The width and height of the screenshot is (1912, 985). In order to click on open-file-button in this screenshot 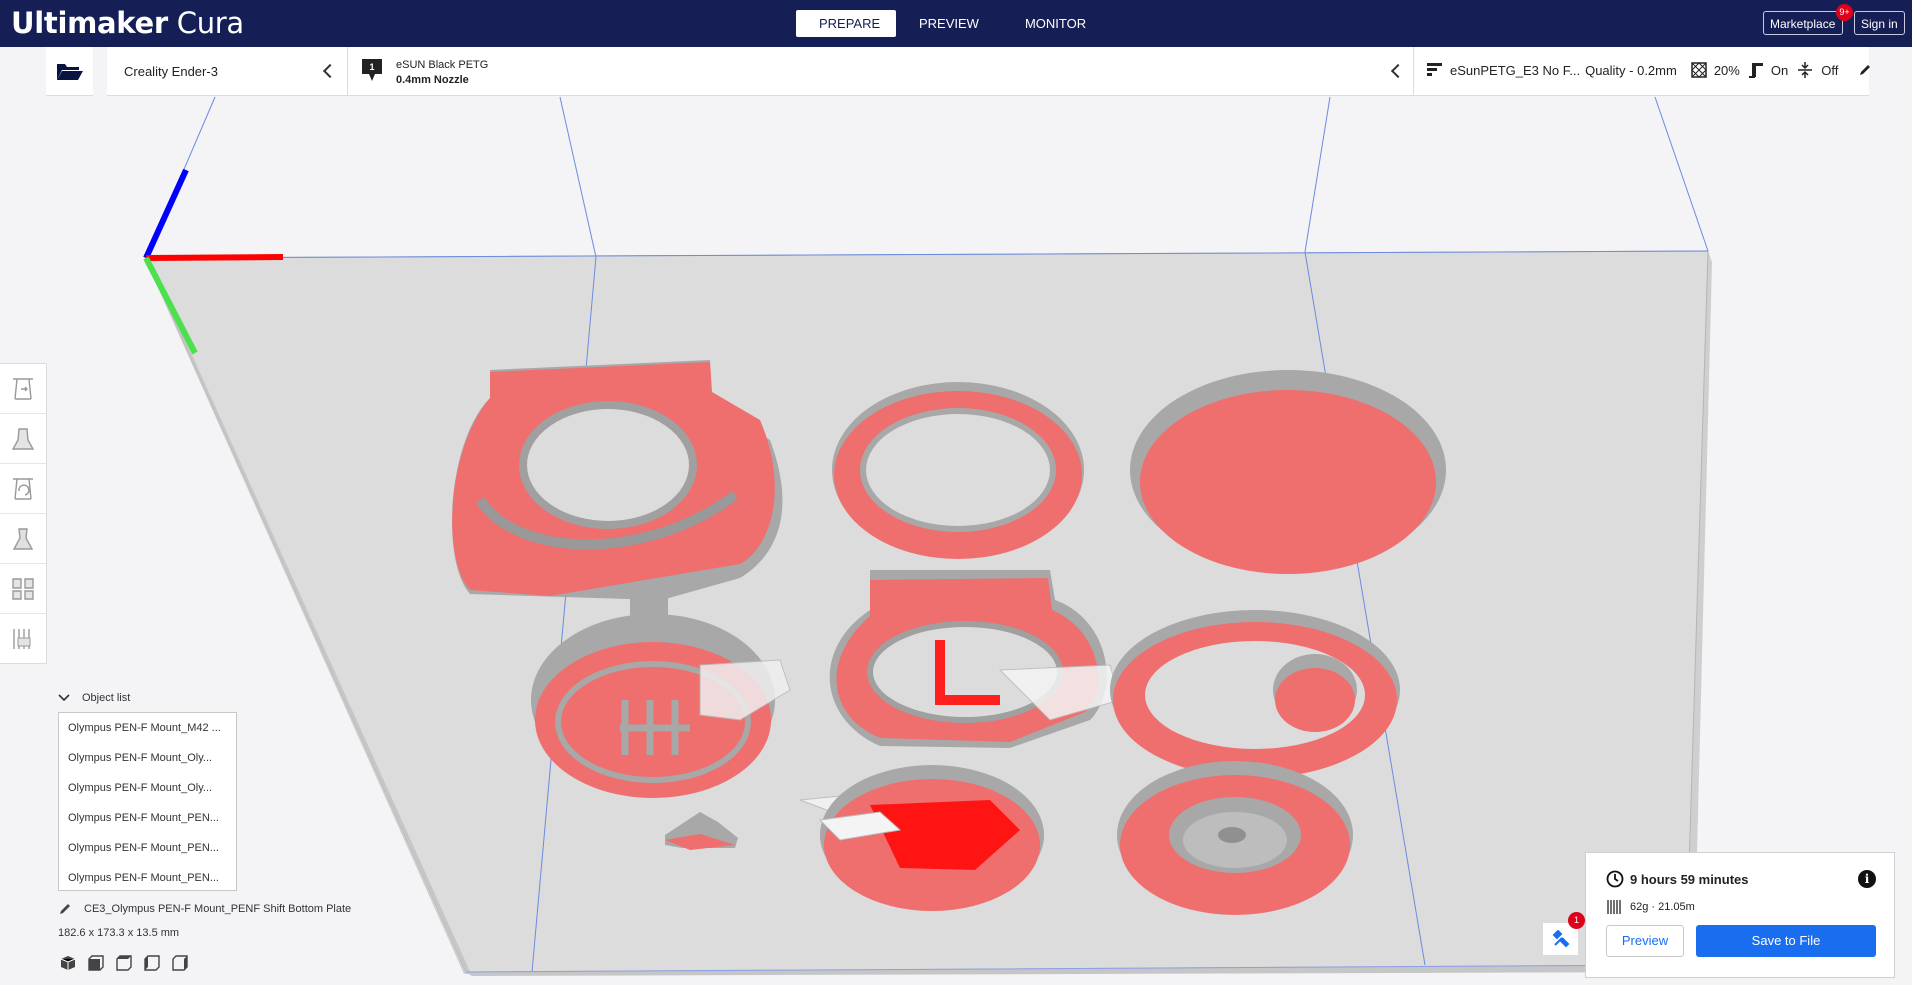, I will do `click(69, 71)`.